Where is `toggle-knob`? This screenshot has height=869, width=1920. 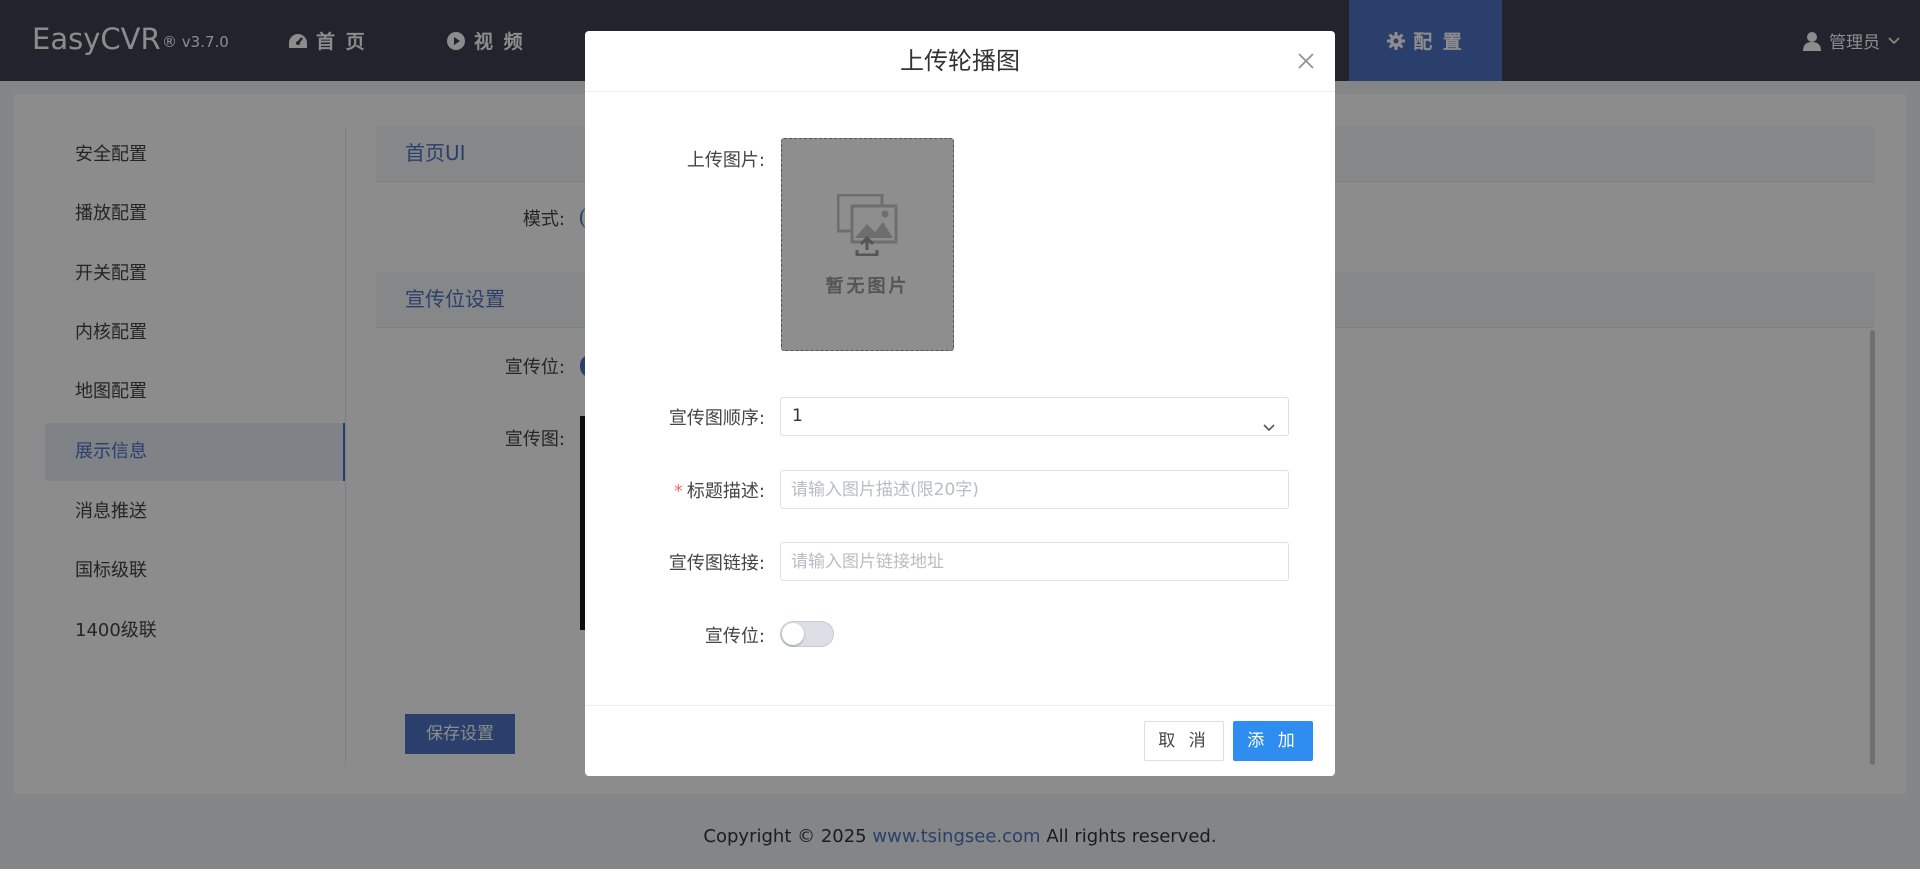 toggle-knob is located at coordinates (793, 634).